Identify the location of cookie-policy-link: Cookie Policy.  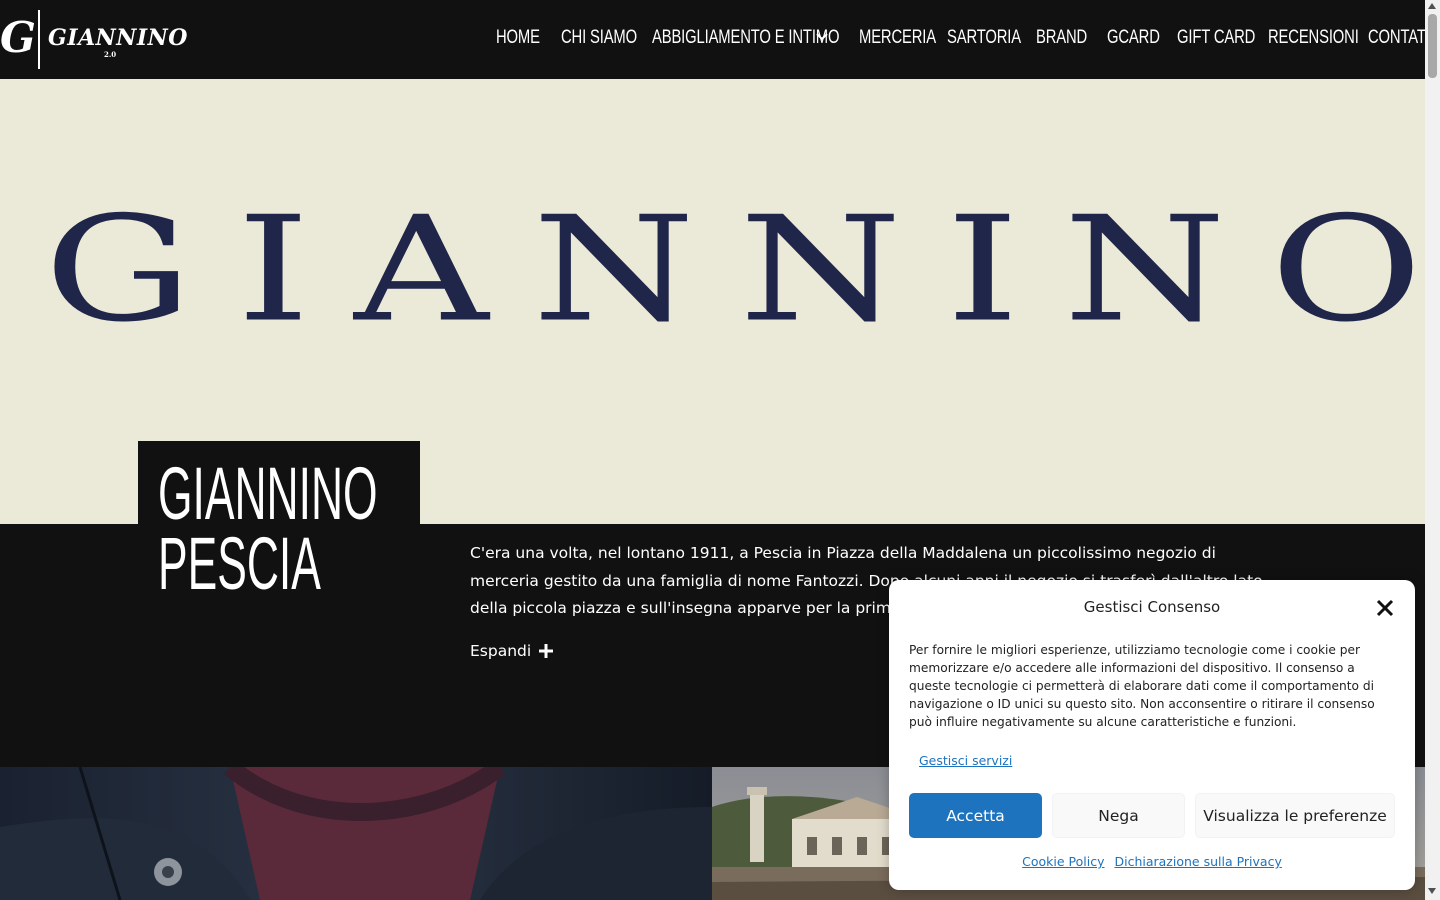
(1063, 861).